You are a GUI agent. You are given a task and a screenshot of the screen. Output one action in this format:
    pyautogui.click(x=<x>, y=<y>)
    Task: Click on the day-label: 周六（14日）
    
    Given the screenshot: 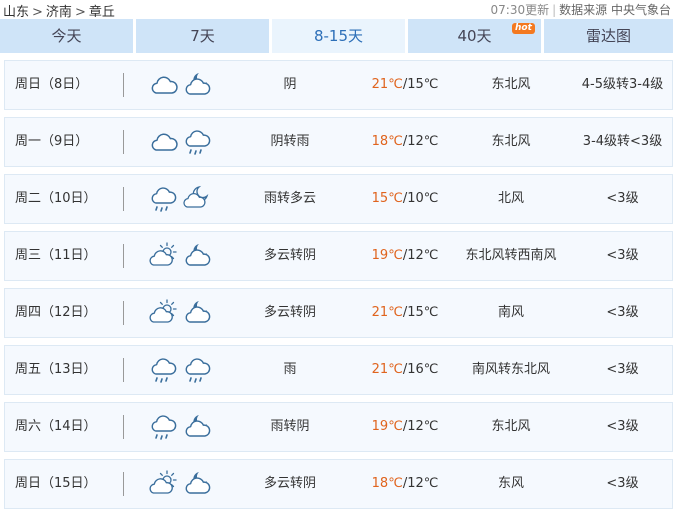 What is the action you would take?
    pyautogui.click(x=56, y=426)
    